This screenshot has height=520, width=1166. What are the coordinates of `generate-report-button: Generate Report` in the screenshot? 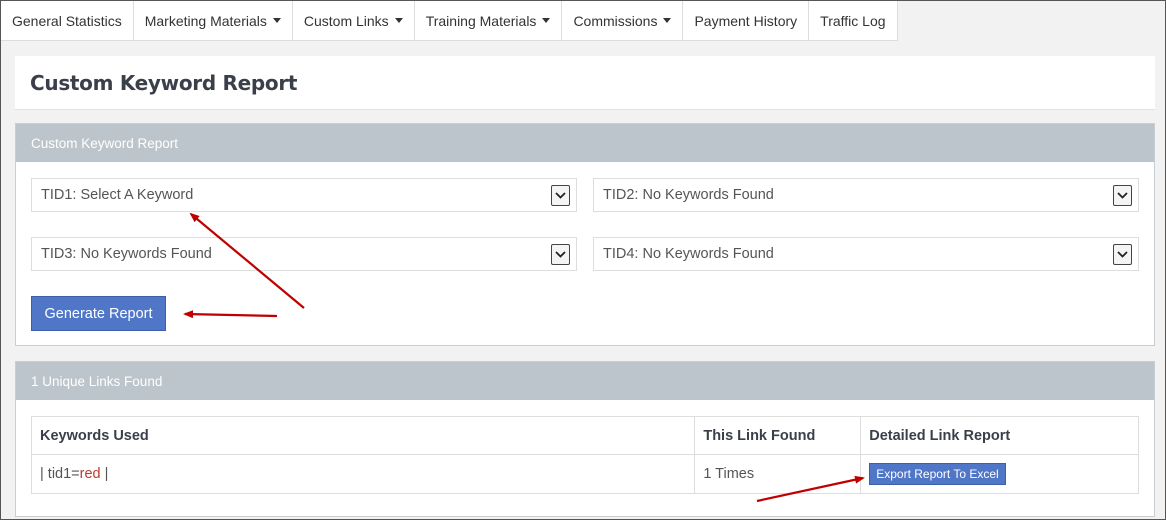 It's located at (98, 313).